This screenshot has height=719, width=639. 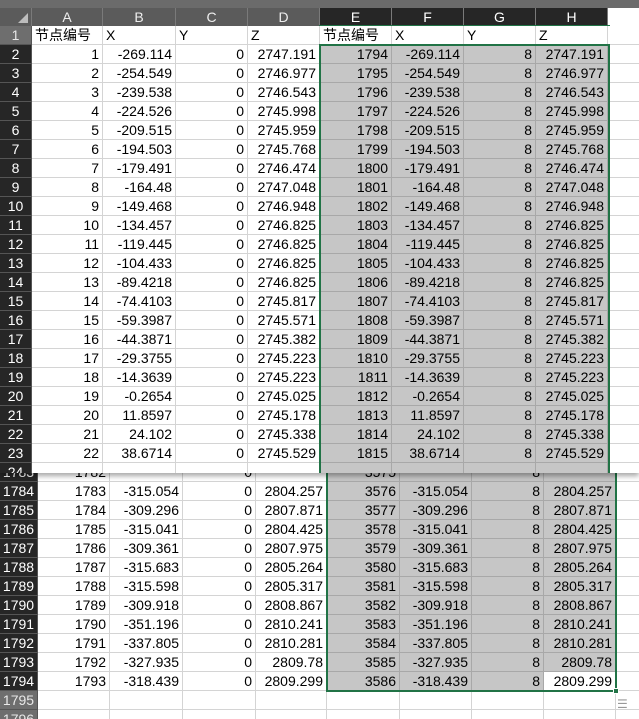 I want to click on cell-A: 6, so click(x=67, y=149).